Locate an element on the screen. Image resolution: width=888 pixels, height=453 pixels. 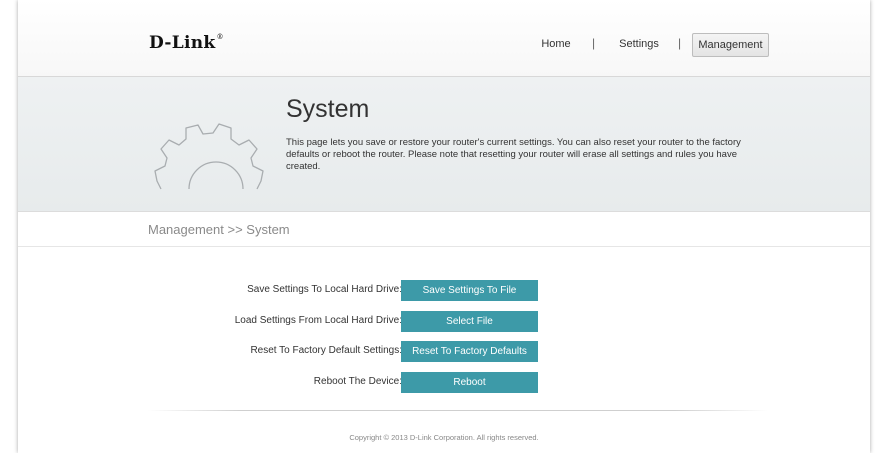
gear-icon is located at coordinates (209, 156).